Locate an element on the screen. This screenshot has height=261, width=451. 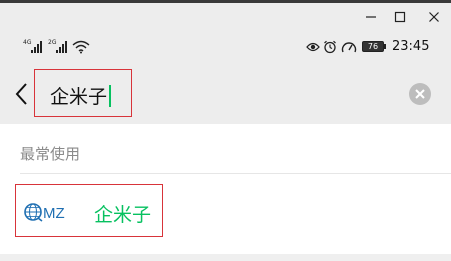
qmz-logo-icon: MZ is located at coordinates (44, 212).